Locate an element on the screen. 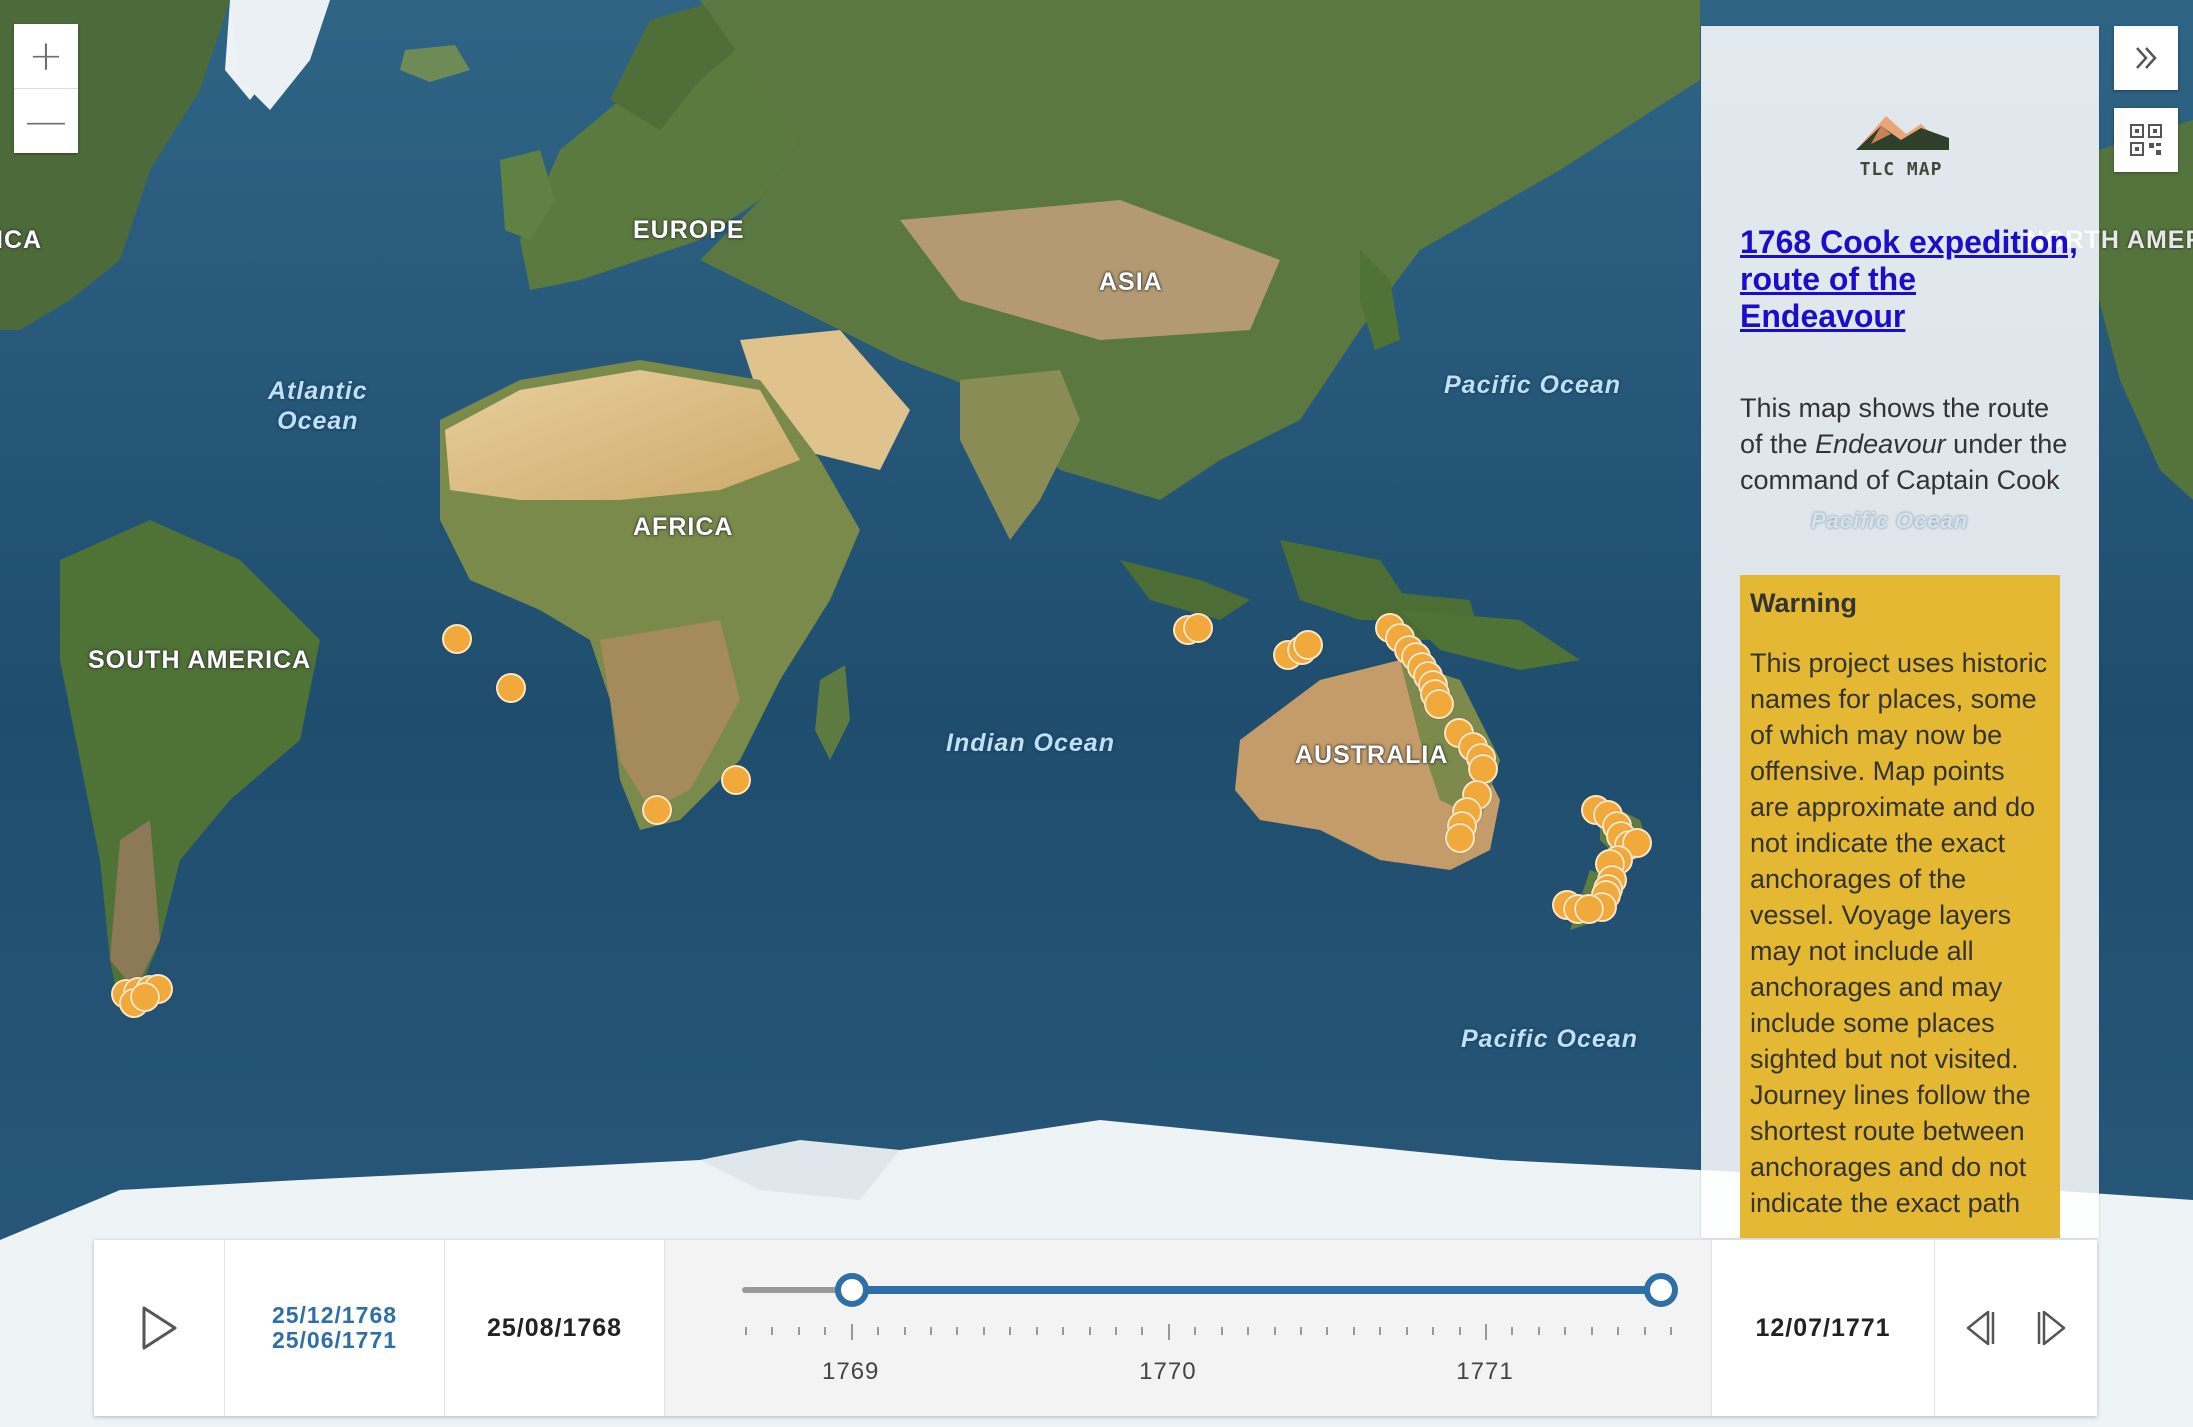 The image size is (2193, 1427). play-button is located at coordinates (159, 1328).